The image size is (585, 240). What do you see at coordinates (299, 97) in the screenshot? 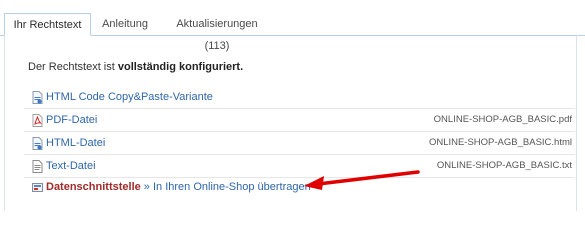
I see `list-item: HTML Code Copy&Paste-Variante` at bounding box center [299, 97].